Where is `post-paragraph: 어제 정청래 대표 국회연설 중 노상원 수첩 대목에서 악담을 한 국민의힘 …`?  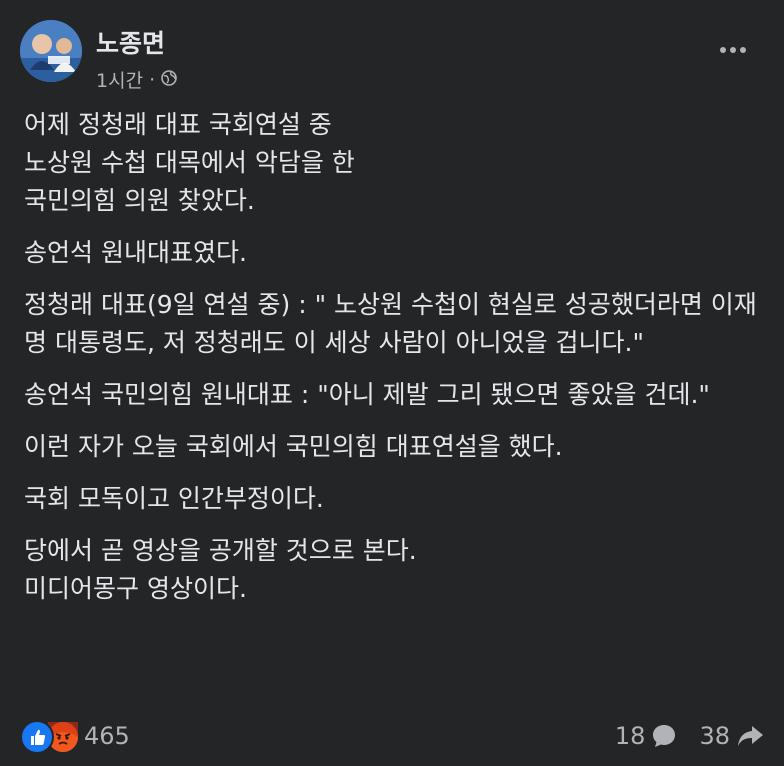
post-paragraph: 어제 정청래 대표 국회연설 중 노상원 수첩 대목에서 악담을 한 국민의힘 … is located at coordinates (189, 162).